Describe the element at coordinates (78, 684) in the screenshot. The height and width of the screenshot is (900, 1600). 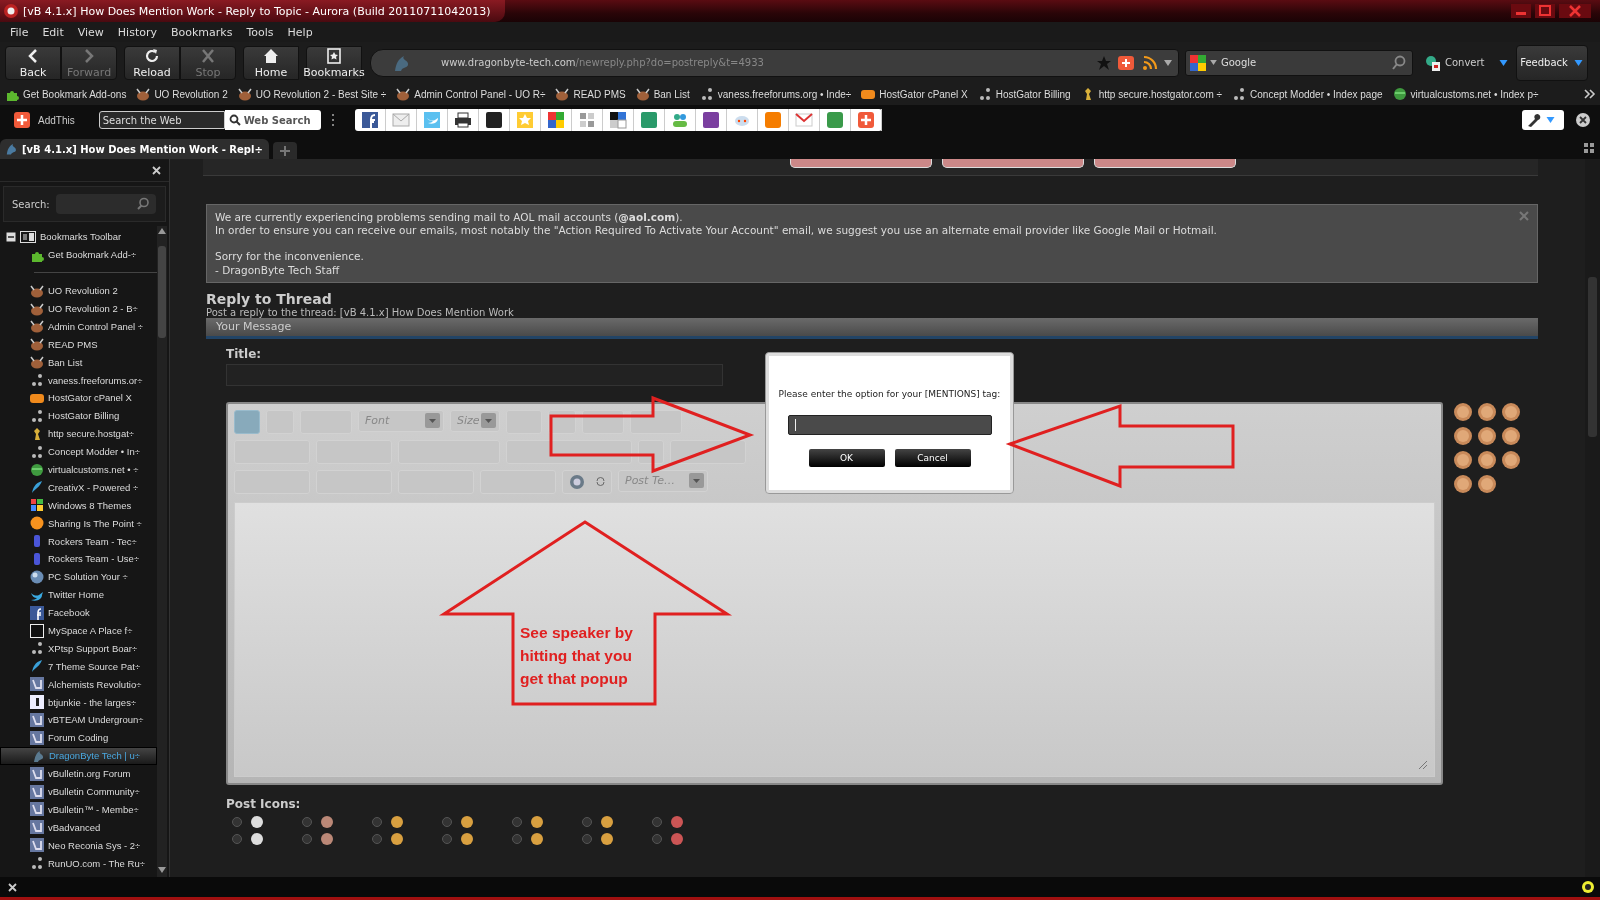
I see `bookmark-item: Alchemists Revolutio÷` at that location.